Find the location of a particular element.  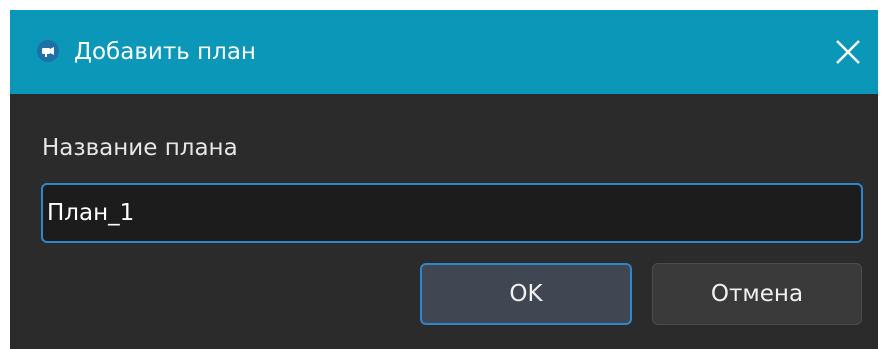

close-button is located at coordinates (848, 52).